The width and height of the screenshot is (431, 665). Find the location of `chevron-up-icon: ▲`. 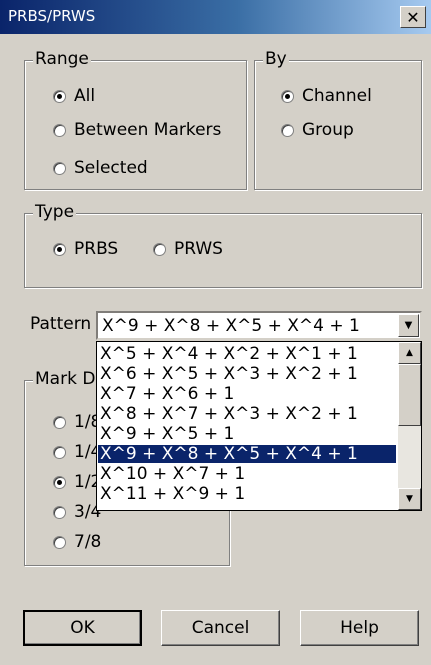

chevron-up-icon: ▲ is located at coordinates (409, 353).